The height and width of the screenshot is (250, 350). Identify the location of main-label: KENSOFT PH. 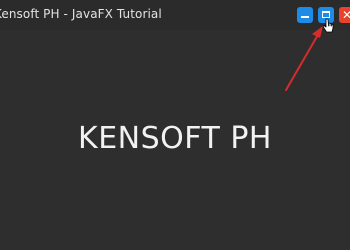
(175, 138).